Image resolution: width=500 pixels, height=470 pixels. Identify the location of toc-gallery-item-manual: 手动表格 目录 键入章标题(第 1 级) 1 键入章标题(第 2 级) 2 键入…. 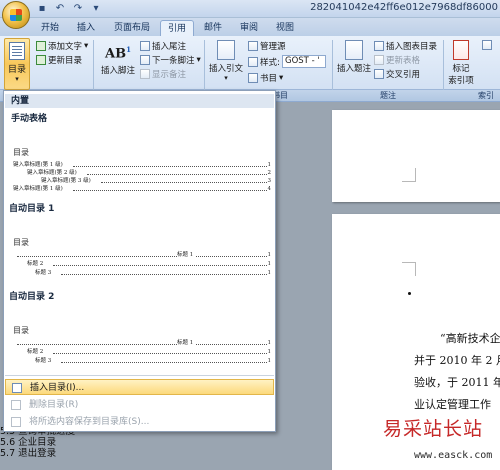
(139, 153).